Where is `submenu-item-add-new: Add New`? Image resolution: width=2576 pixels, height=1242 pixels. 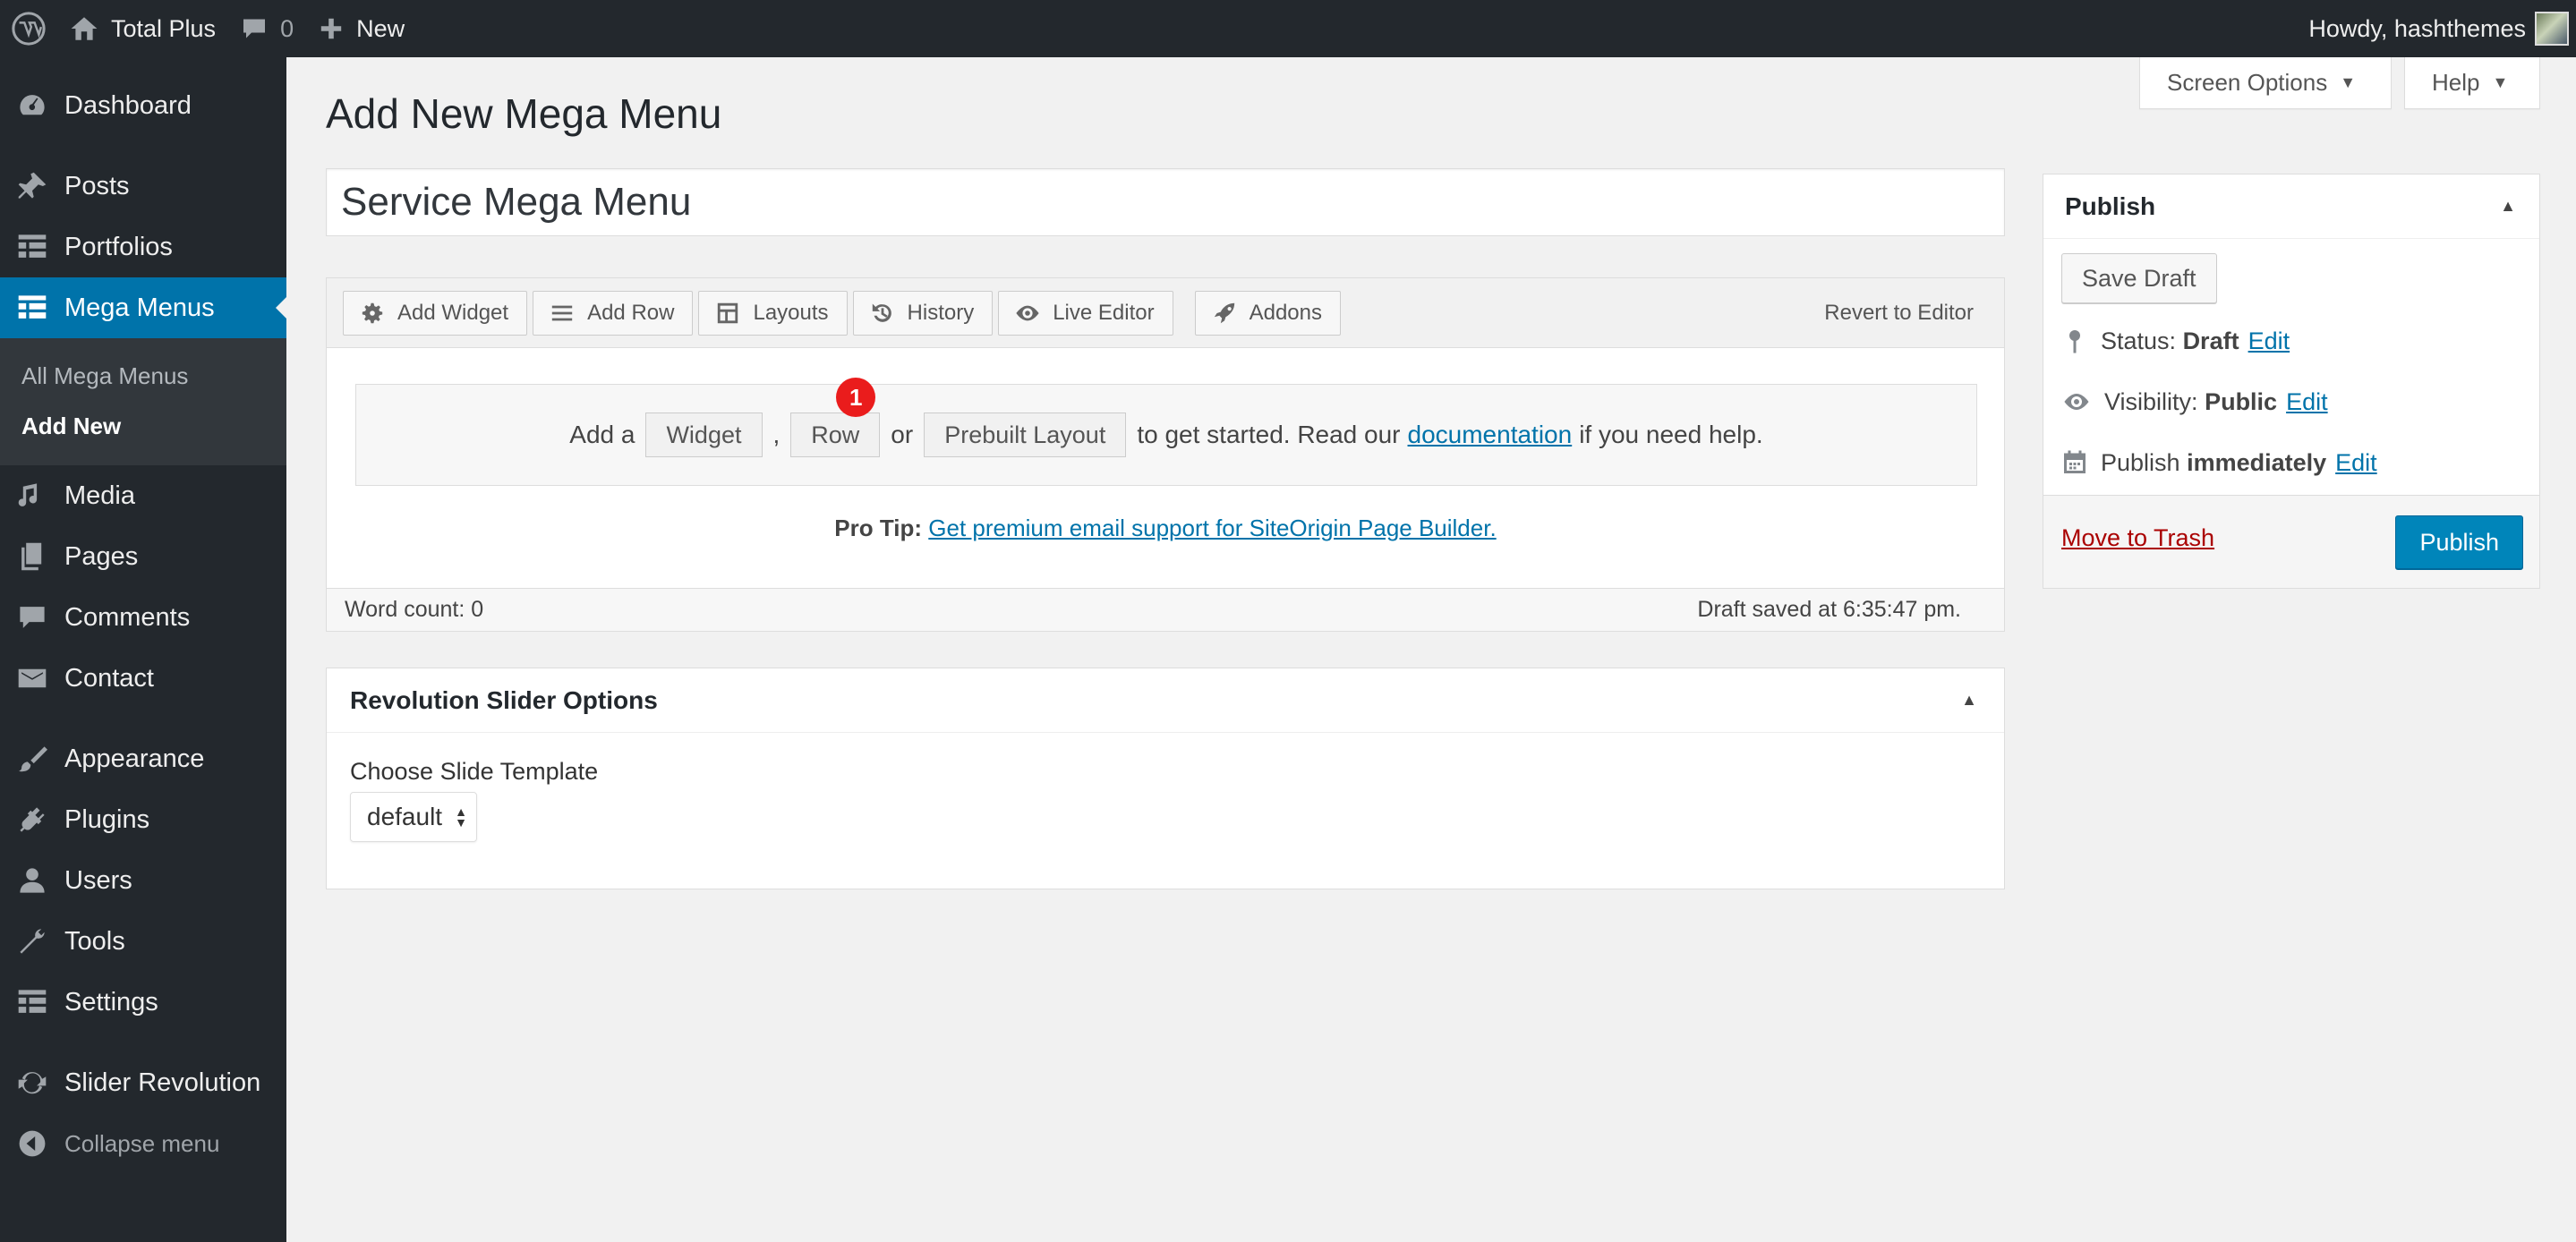 submenu-item-add-new: Add New is located at coordinates (143, 426).